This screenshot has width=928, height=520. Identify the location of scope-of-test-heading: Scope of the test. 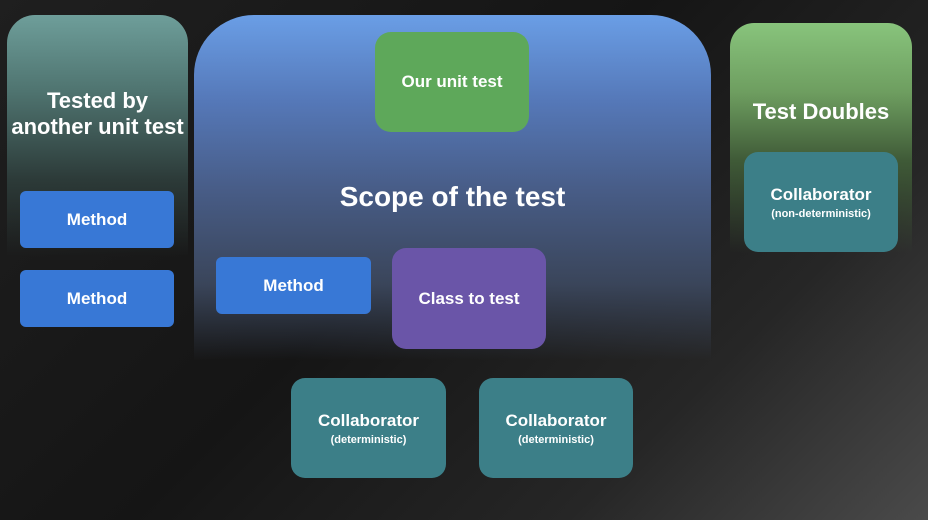
(452, 196).